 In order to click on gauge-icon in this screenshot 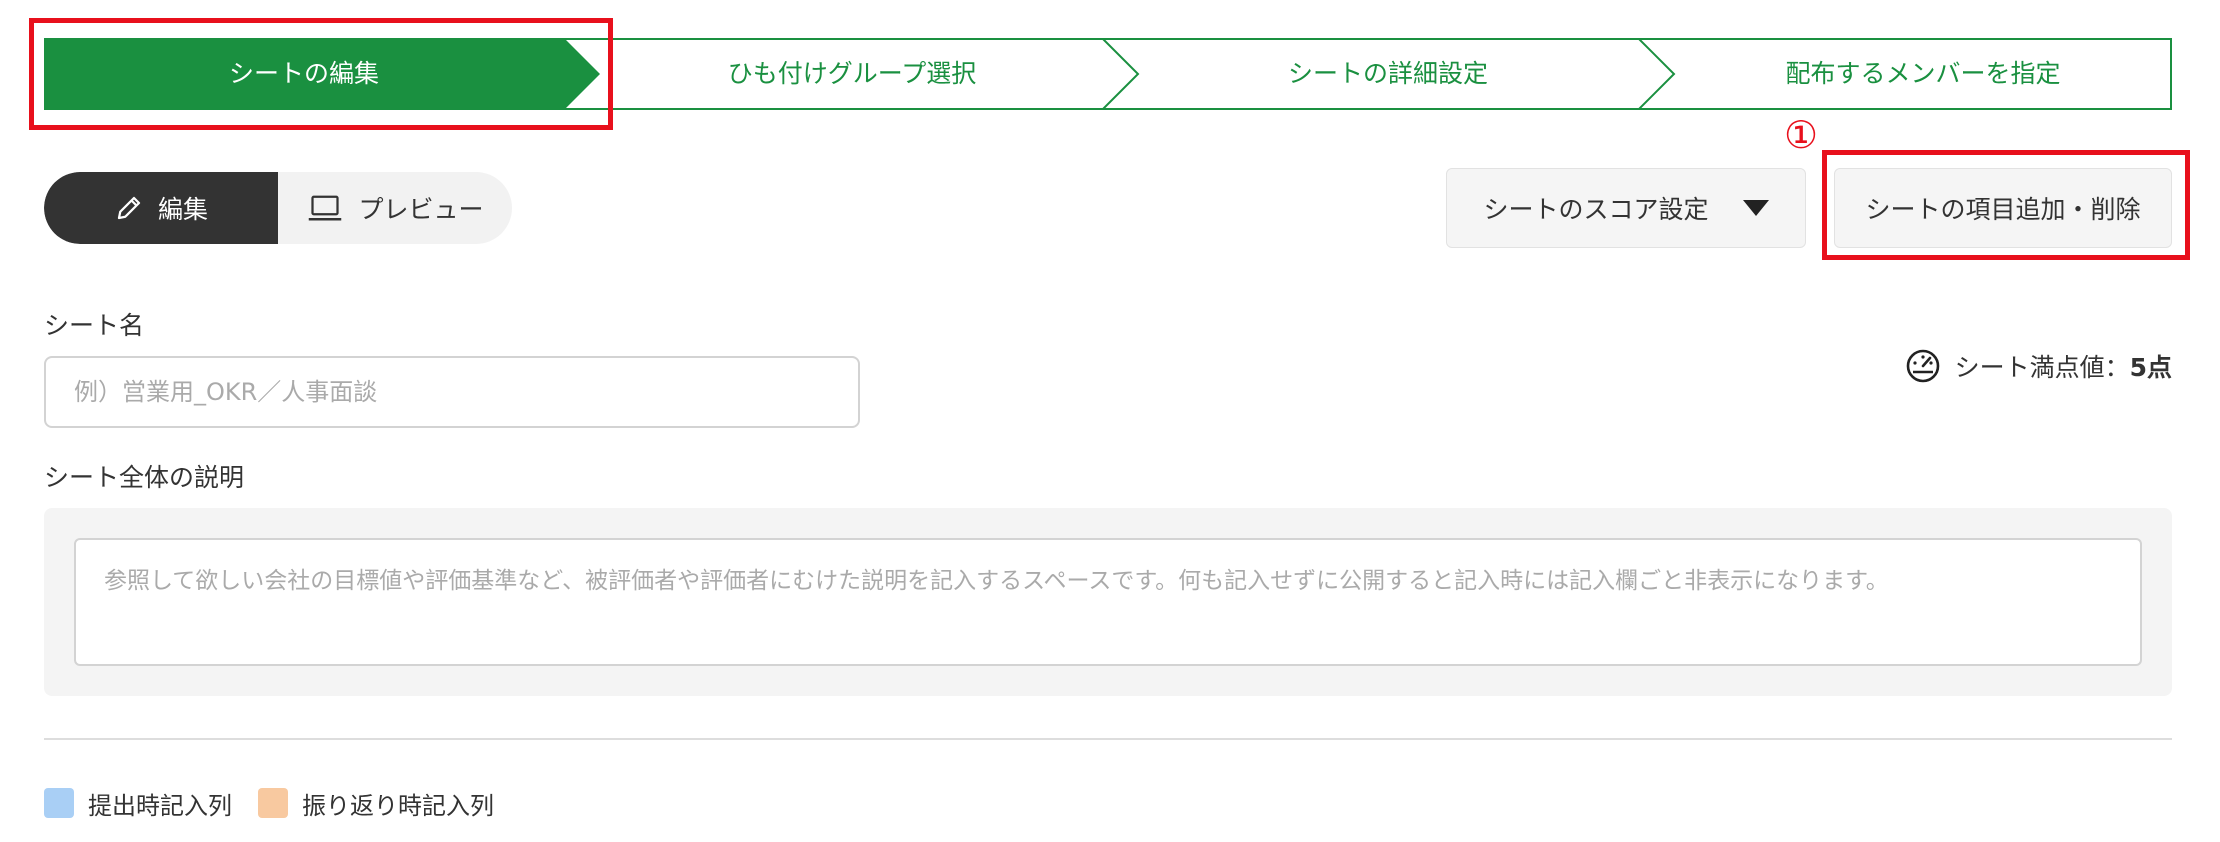, I will do `click(1922, 366)`.